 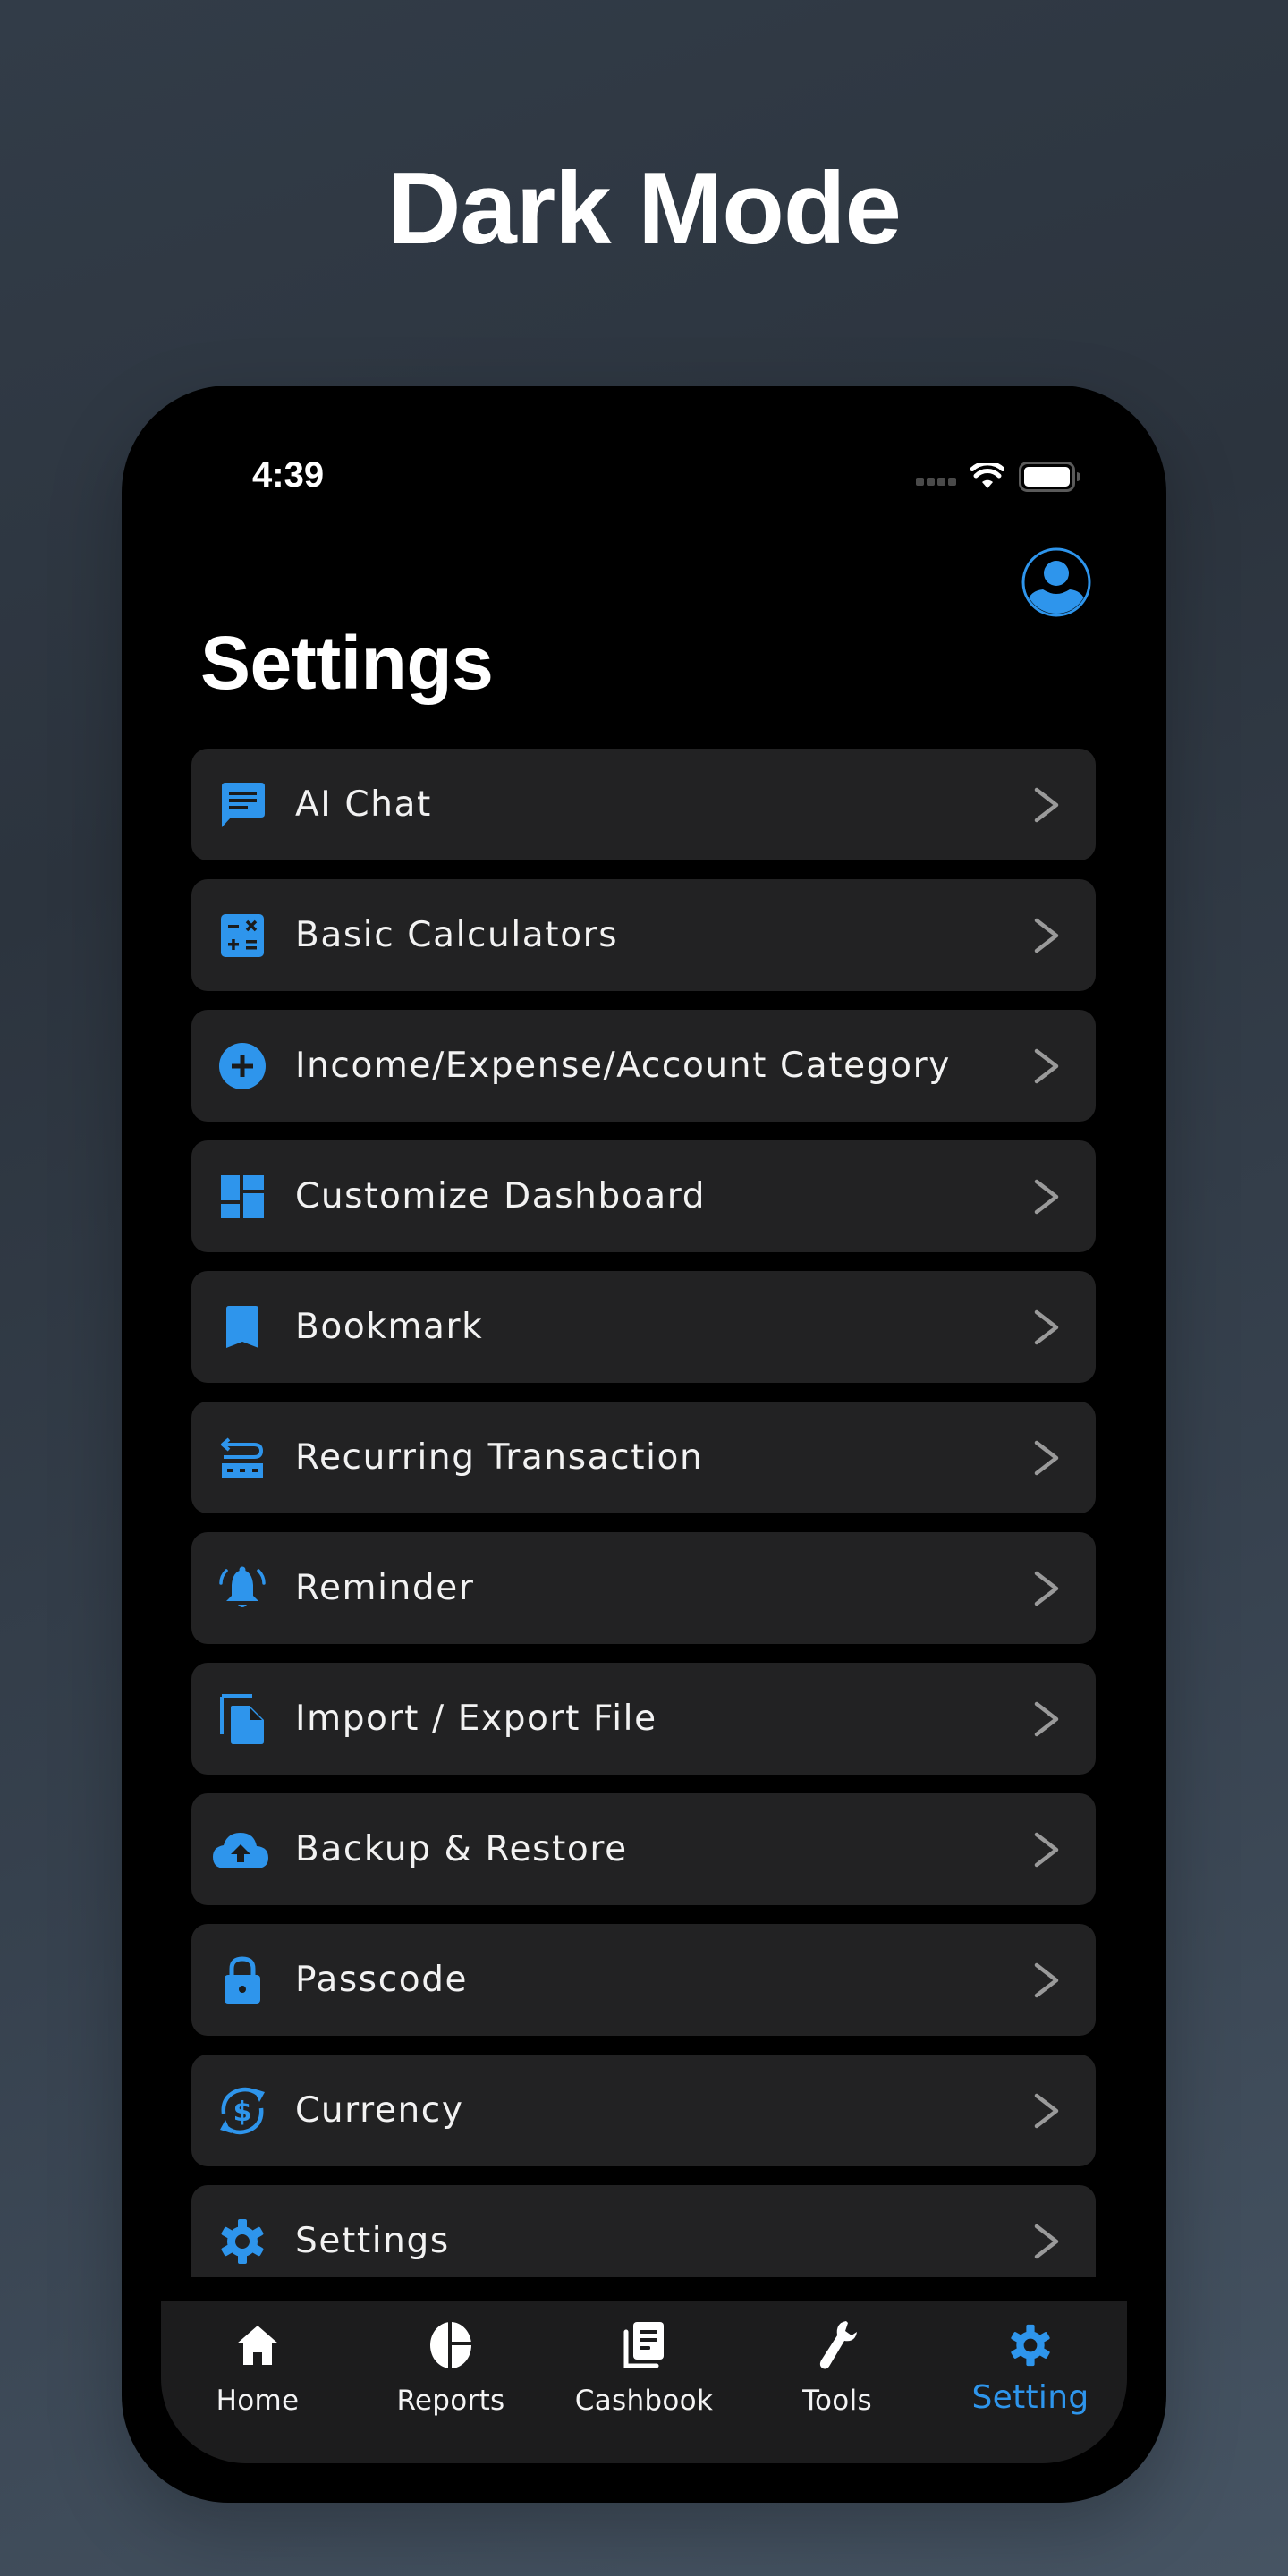 What do you see at coordinates (643, 1327) in the screenshot?
I see `menu-item-bookmark: Bookmark` at bounding box center [643, 1327].